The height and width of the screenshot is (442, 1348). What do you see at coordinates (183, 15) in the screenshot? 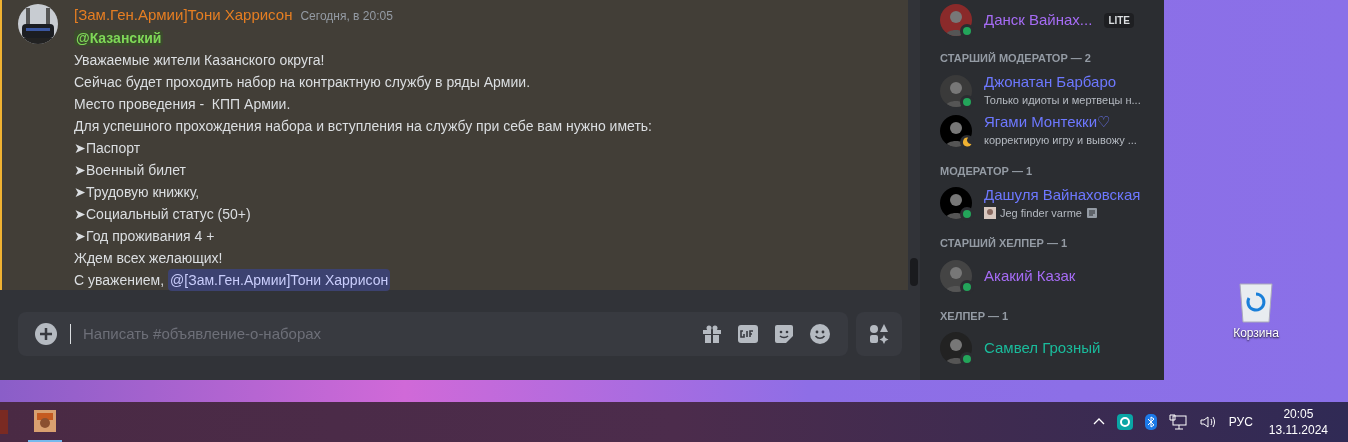
I see `author-name: [Зам.Ген.Армии]Тони Харрисон` at bounding box center [183, 15].